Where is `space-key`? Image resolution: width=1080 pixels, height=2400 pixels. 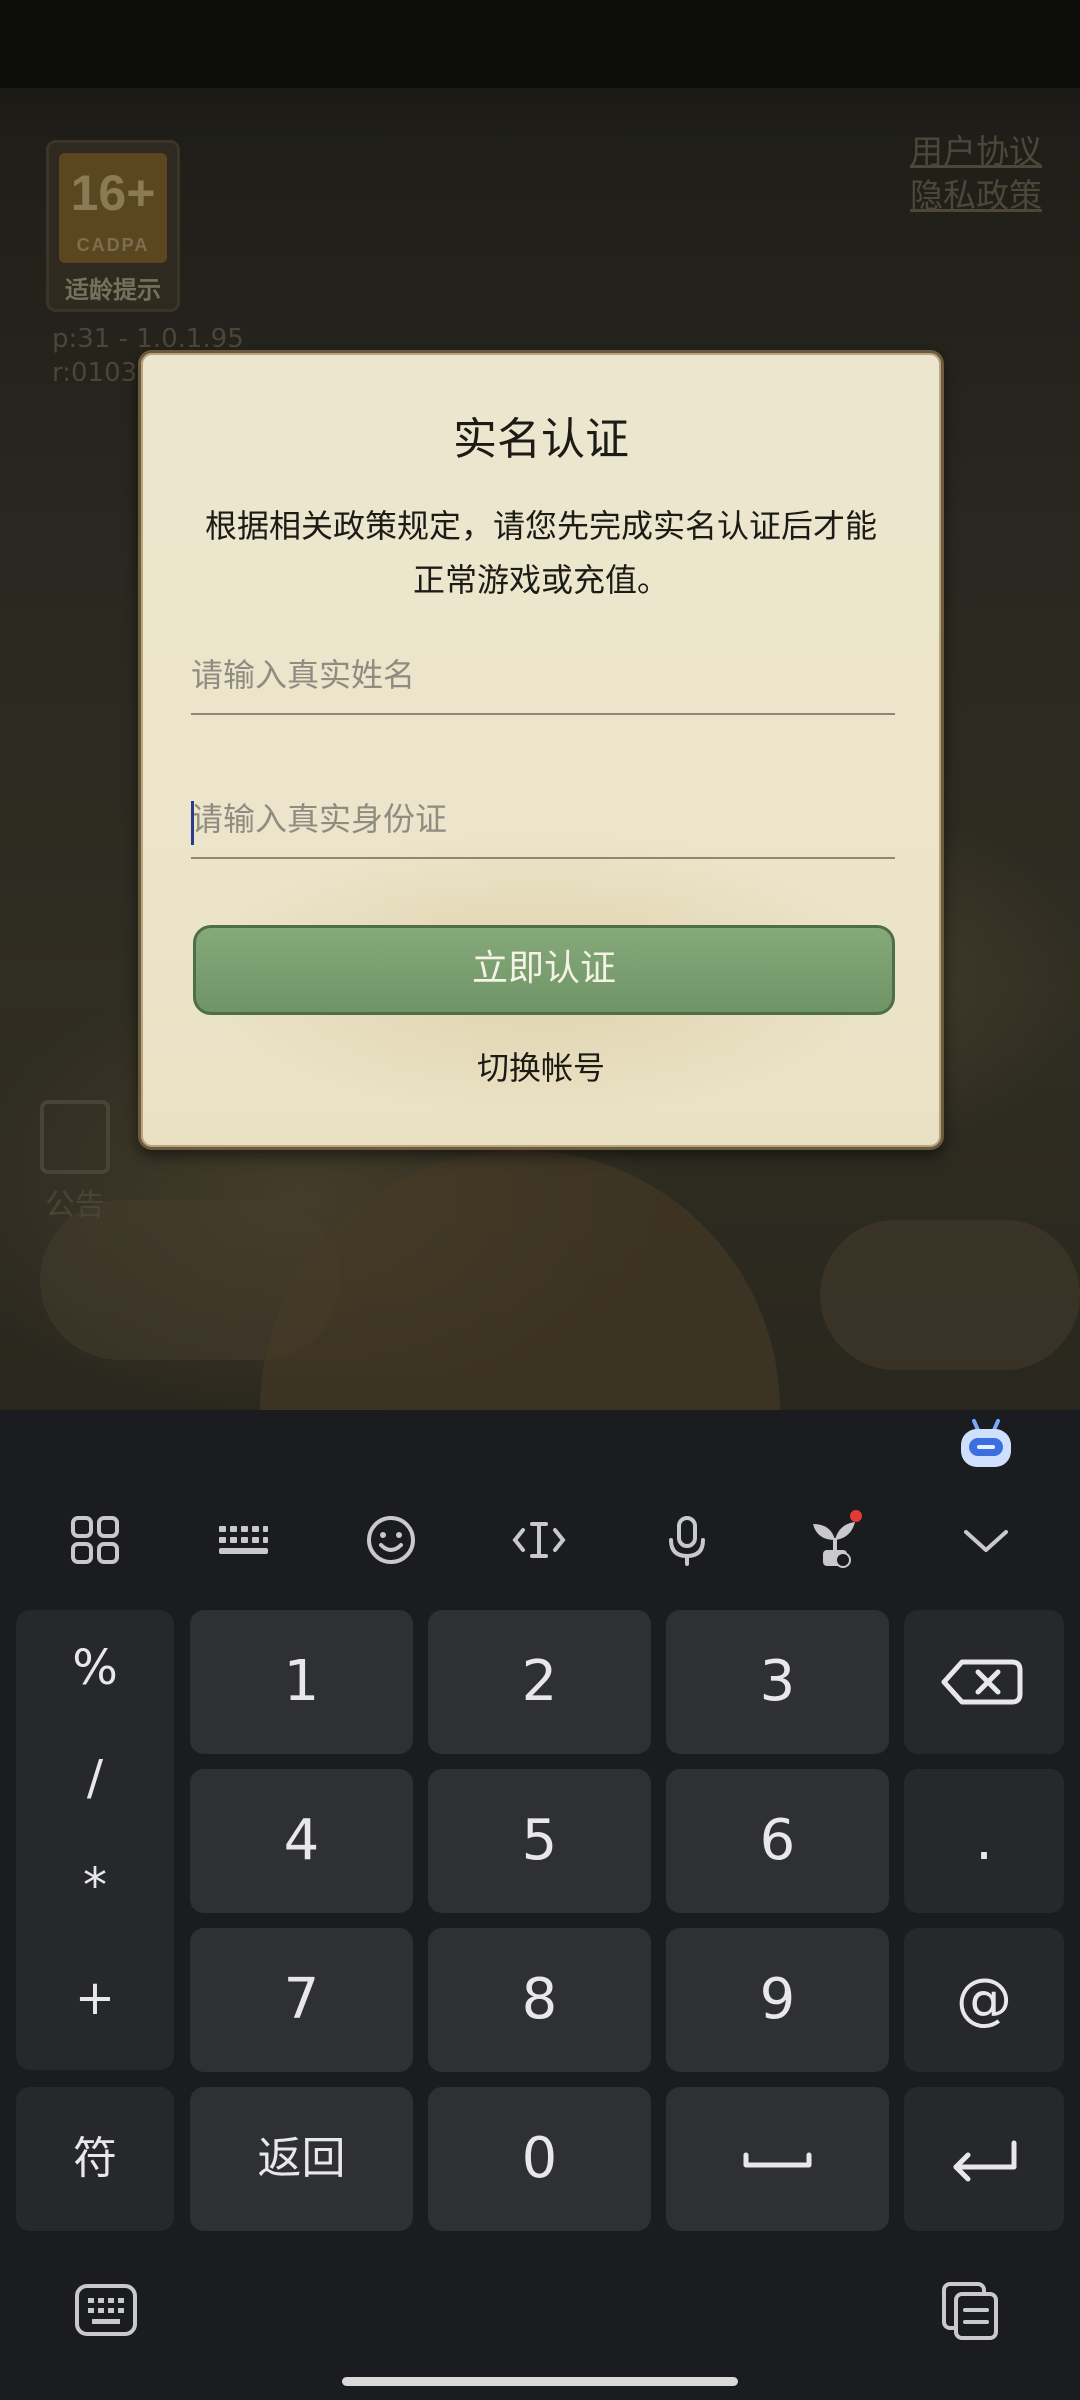 space-key is located at coordinates (777, 2159).